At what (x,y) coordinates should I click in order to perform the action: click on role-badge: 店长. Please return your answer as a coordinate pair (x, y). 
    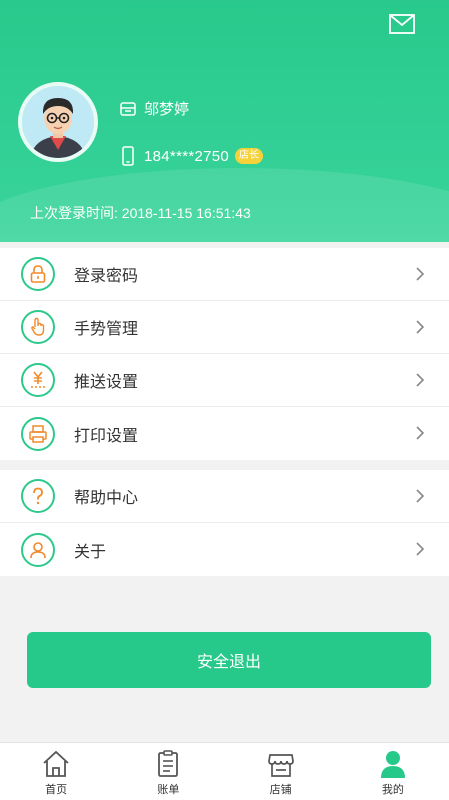
    Looking at the image, I should click on (249, 156).